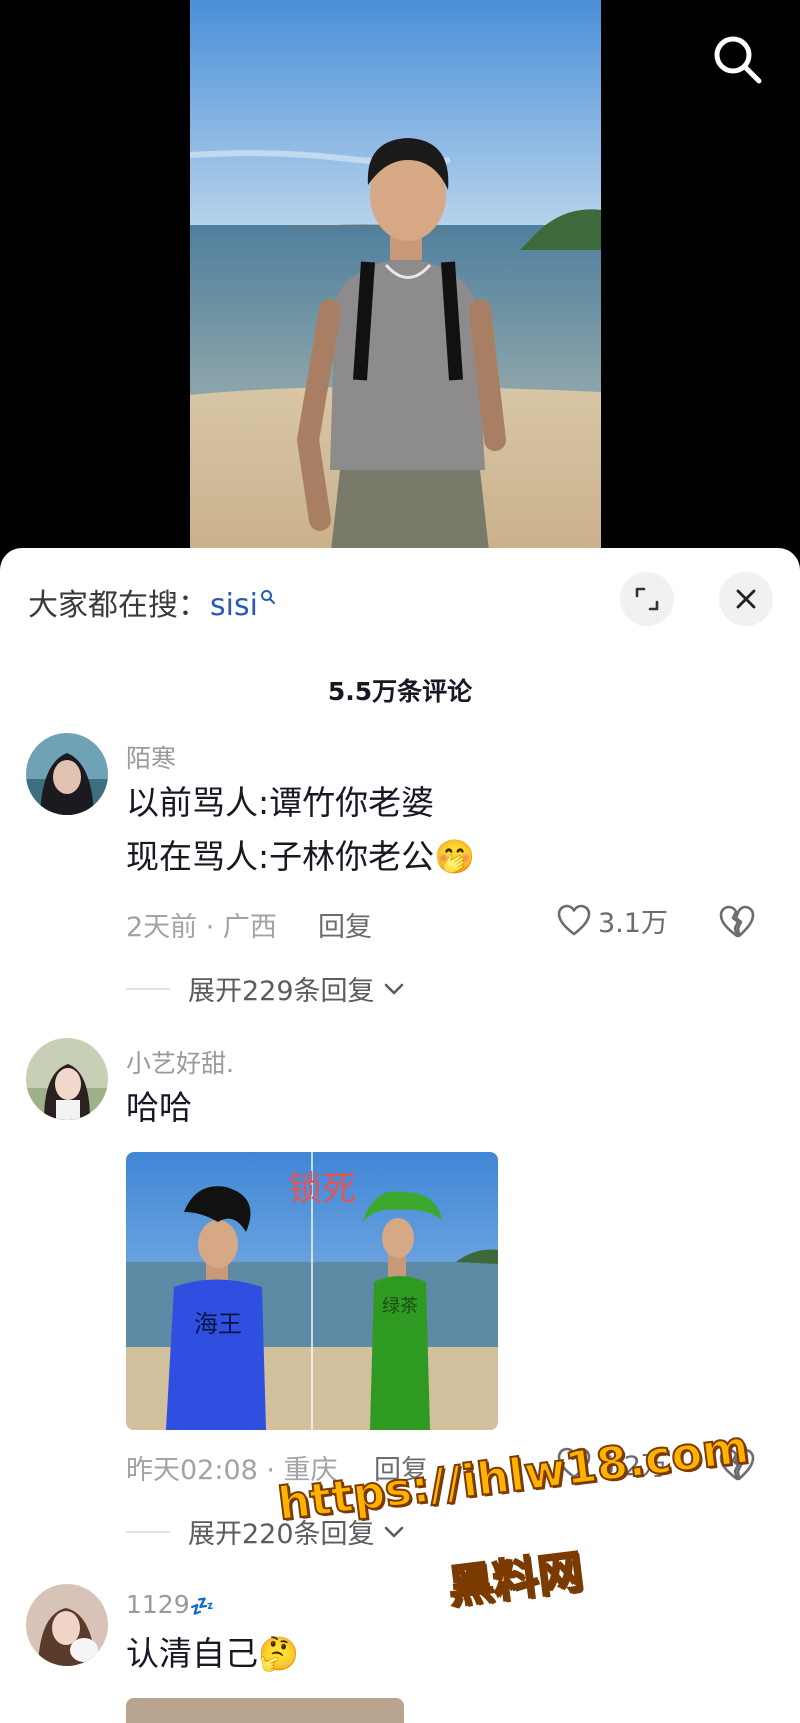  I want to click on comment-text-line: 以前骂人:谭竹你老婆, so click(280, 802).